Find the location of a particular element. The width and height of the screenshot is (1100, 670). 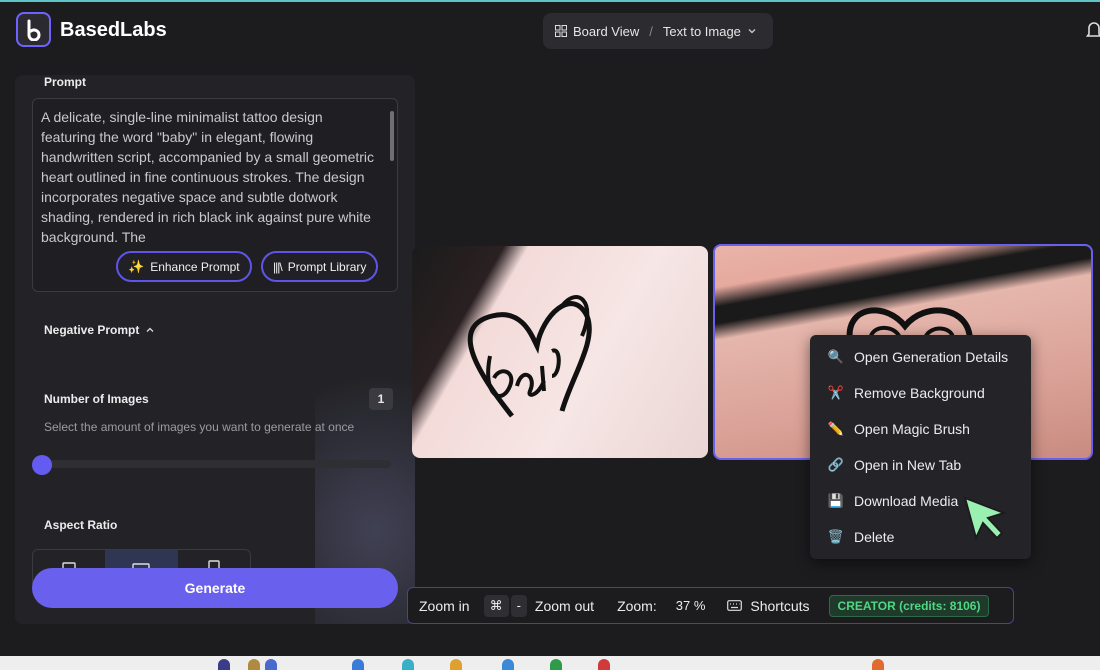

menu-item-label: Delete is located at coordinates (874, 537).